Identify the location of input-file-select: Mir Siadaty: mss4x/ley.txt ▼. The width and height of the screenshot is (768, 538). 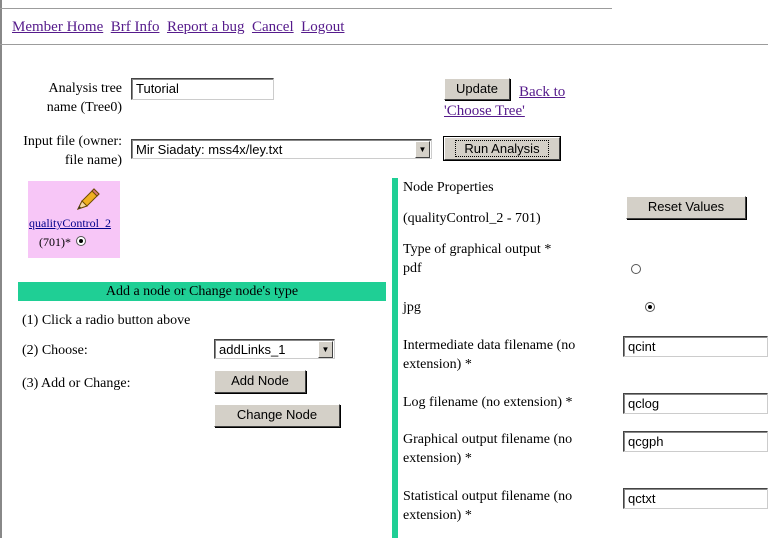
(281, 149).